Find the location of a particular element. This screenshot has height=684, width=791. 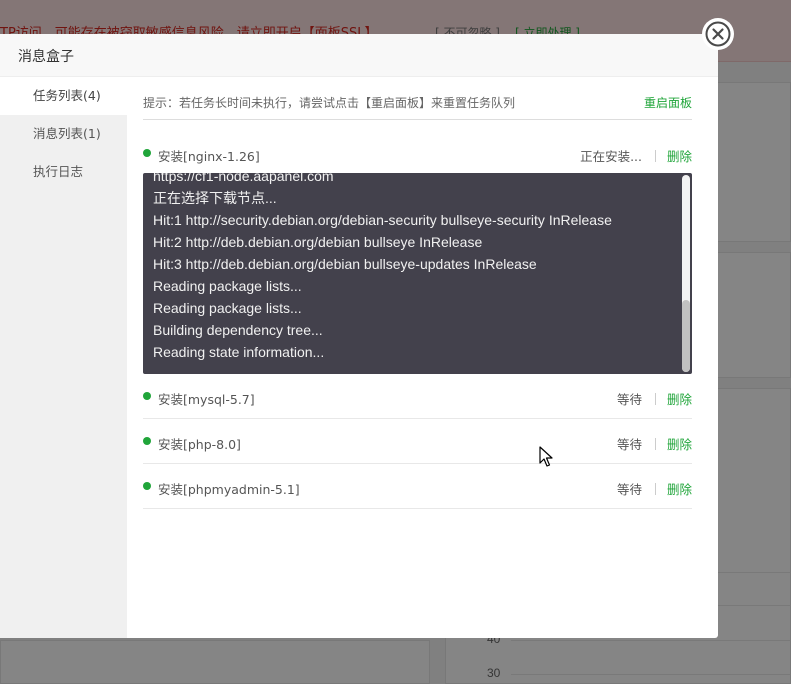

close-icon is located at coordinates (718, 34).